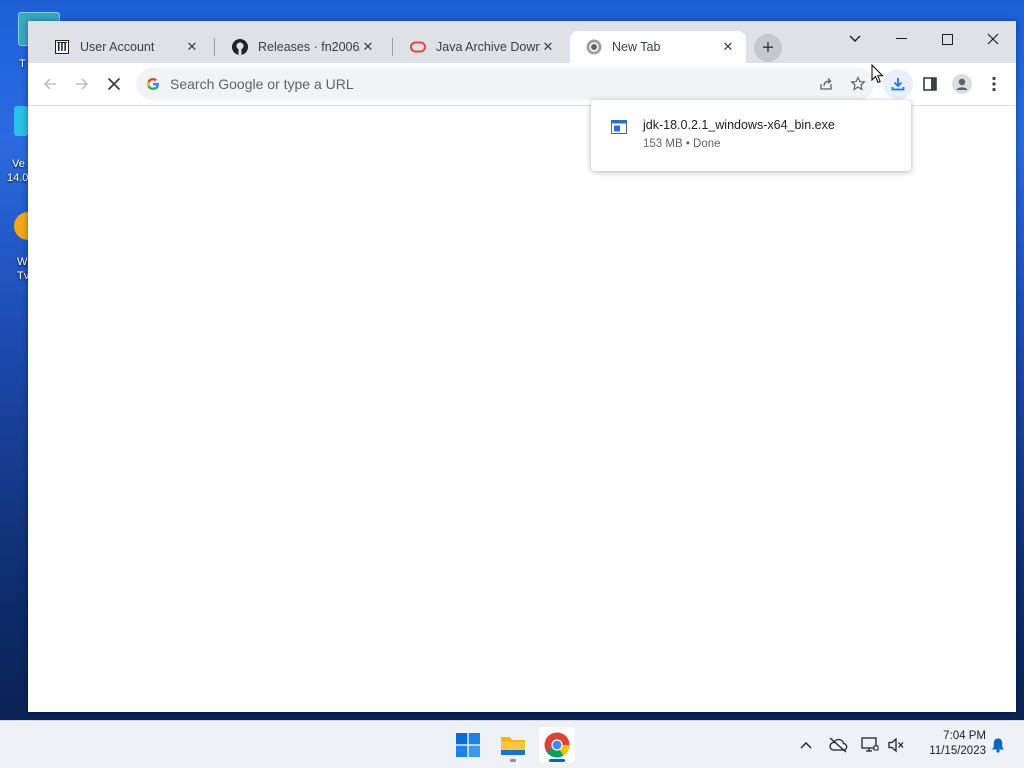 Image resolution: width=1024 pixels, height=768 pixels. I want to click on bell-icon, so click(998, 745).